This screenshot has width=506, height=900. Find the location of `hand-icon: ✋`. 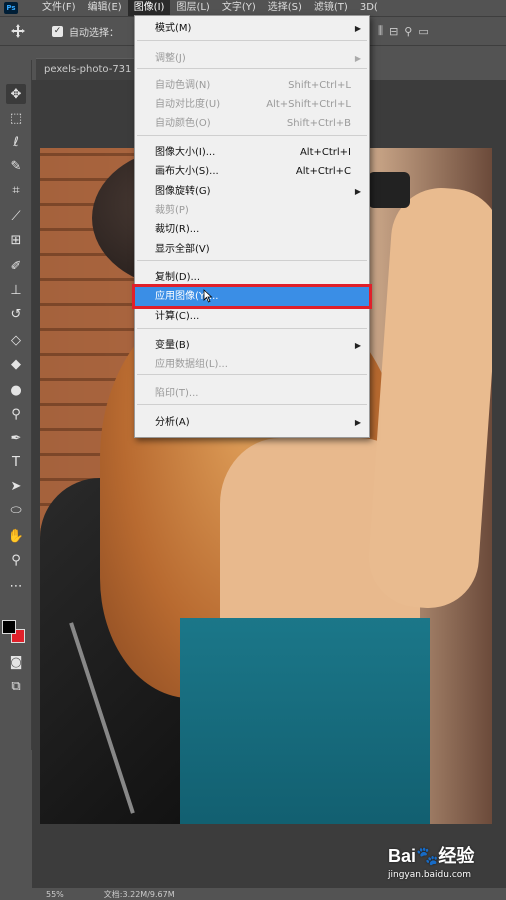

hand-icon: ✋ is located at coordinates (16, 536).